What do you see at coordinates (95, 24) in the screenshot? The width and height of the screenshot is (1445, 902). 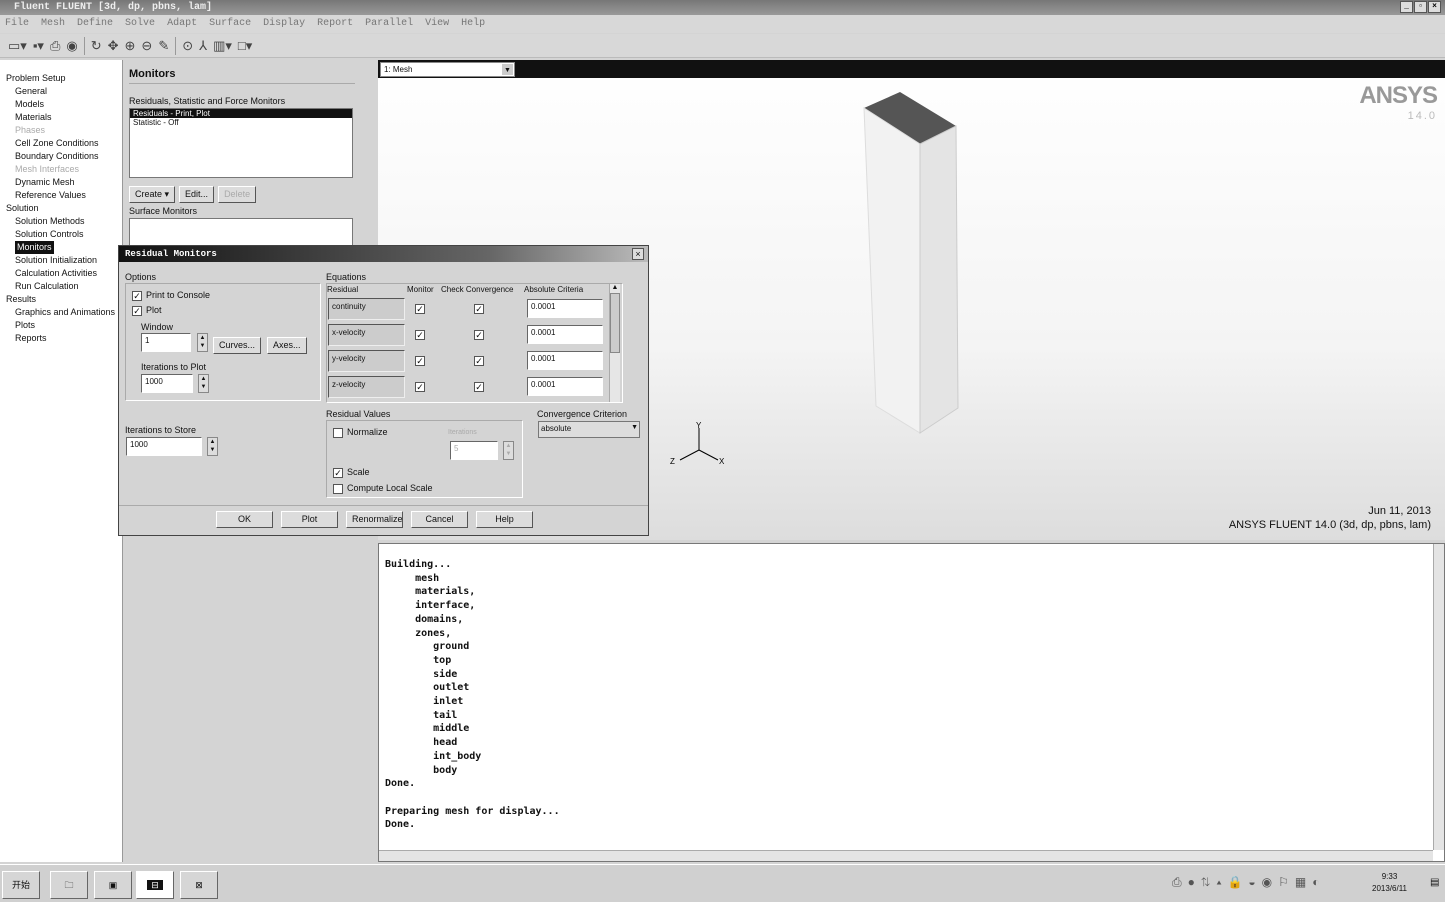 I see `menu-define: Define` at bounding box center [95, 24].